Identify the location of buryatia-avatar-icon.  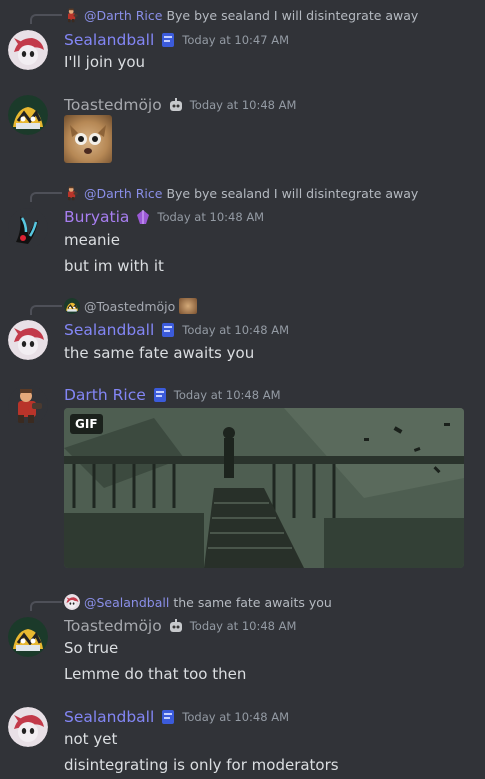
(28, 228).